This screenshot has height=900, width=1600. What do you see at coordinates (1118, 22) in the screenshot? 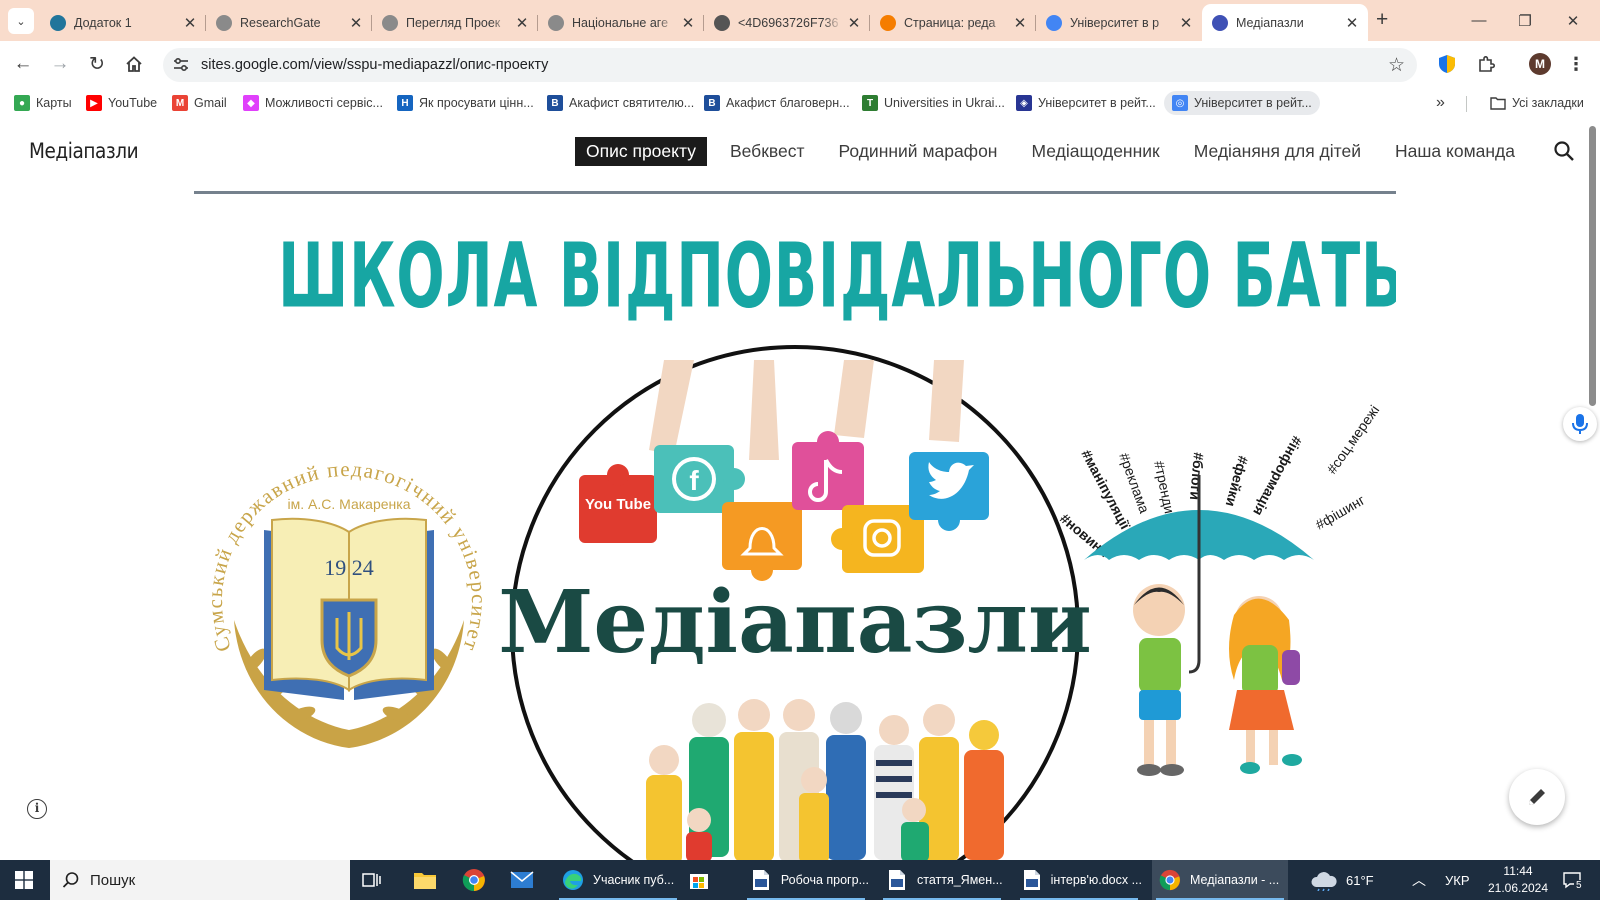
I see `browser-tab: Університет в р ✕` at bounding box center [1118, 22].